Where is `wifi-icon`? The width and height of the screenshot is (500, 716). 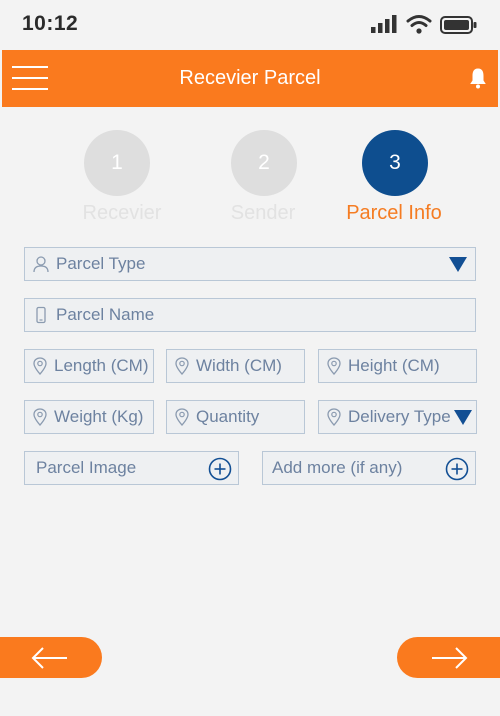 wifi-icon is located at coordinates (419, 24).